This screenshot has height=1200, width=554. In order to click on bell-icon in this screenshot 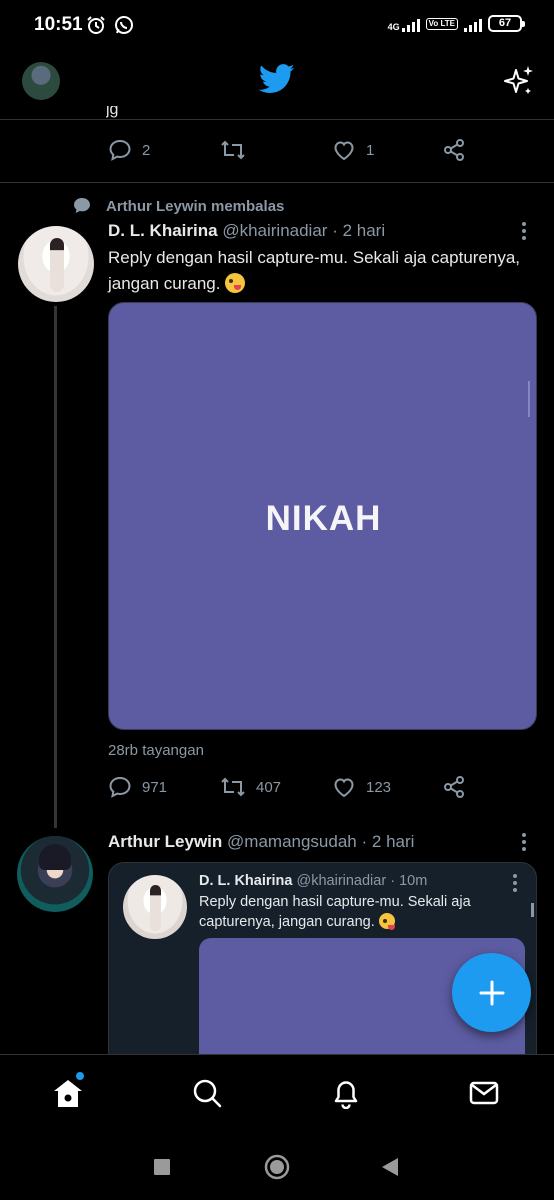, I will do `click(346, 1095)`.